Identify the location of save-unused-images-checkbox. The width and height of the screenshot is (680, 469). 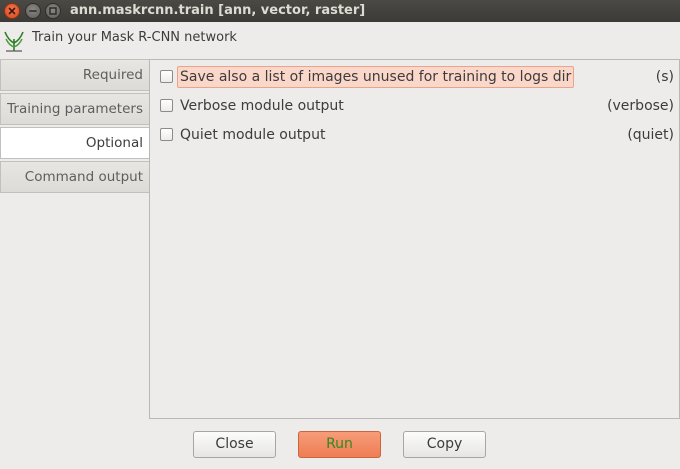
(166, 76).